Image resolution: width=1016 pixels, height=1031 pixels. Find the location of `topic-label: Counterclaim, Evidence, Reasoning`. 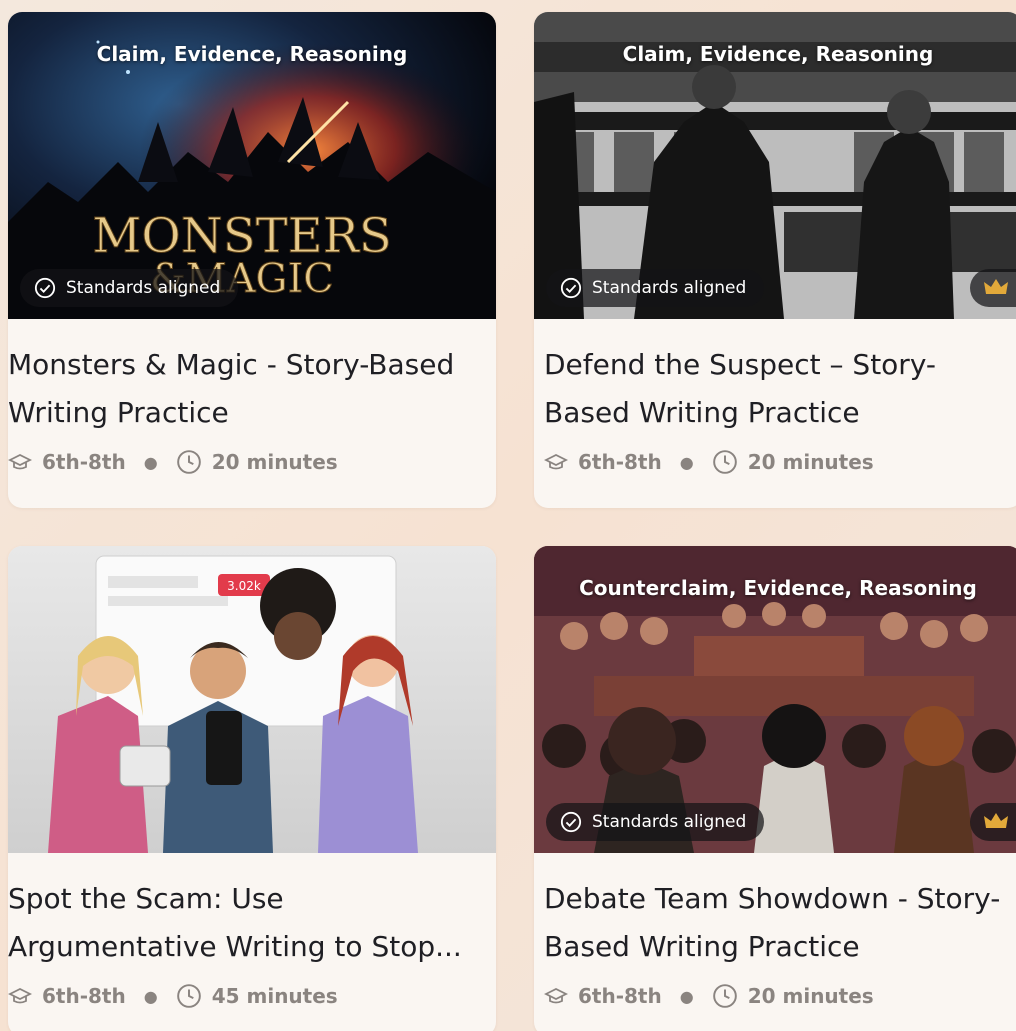

topic-label: Counterclaim, Evidence, Reasoning is located at coordinates (778, 588).